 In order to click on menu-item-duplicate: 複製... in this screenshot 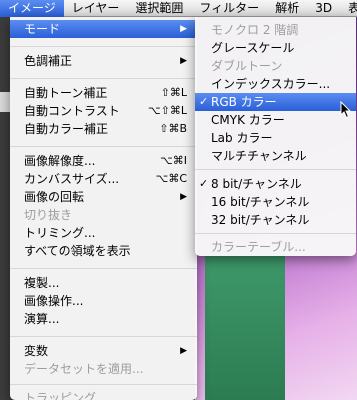, I will do `click(103, 283)`.